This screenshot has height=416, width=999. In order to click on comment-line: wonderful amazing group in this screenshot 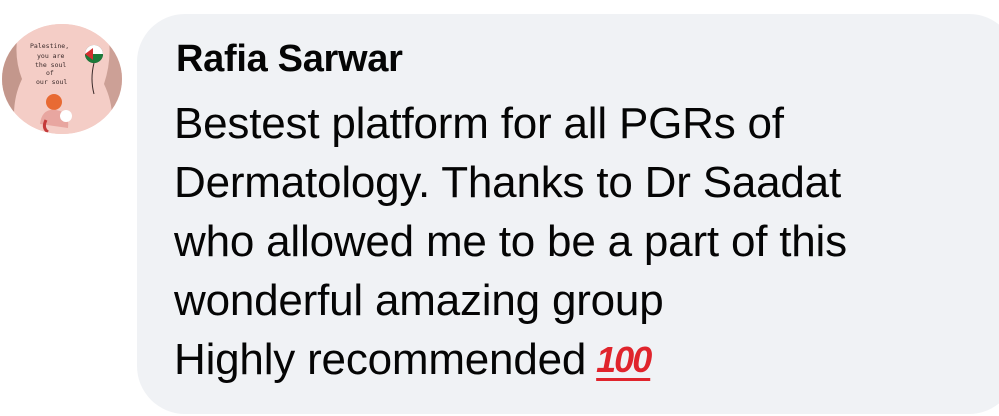, I will do `click(419, 300)`.